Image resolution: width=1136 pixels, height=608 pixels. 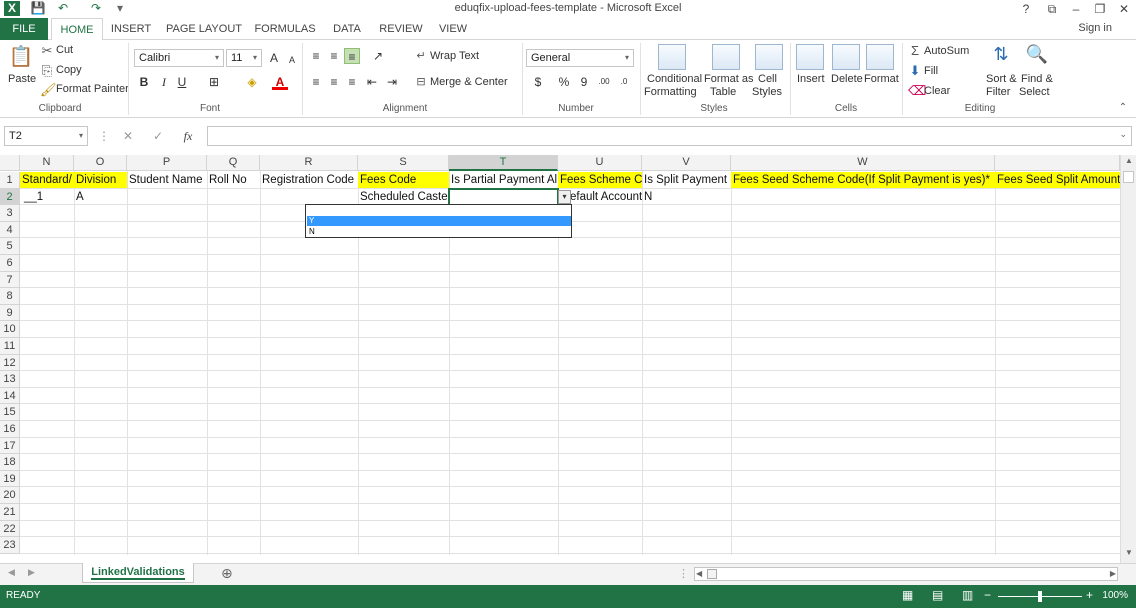 I want to click on ribbon-display-options-button: ⧉, so click(x=1052, y=9).